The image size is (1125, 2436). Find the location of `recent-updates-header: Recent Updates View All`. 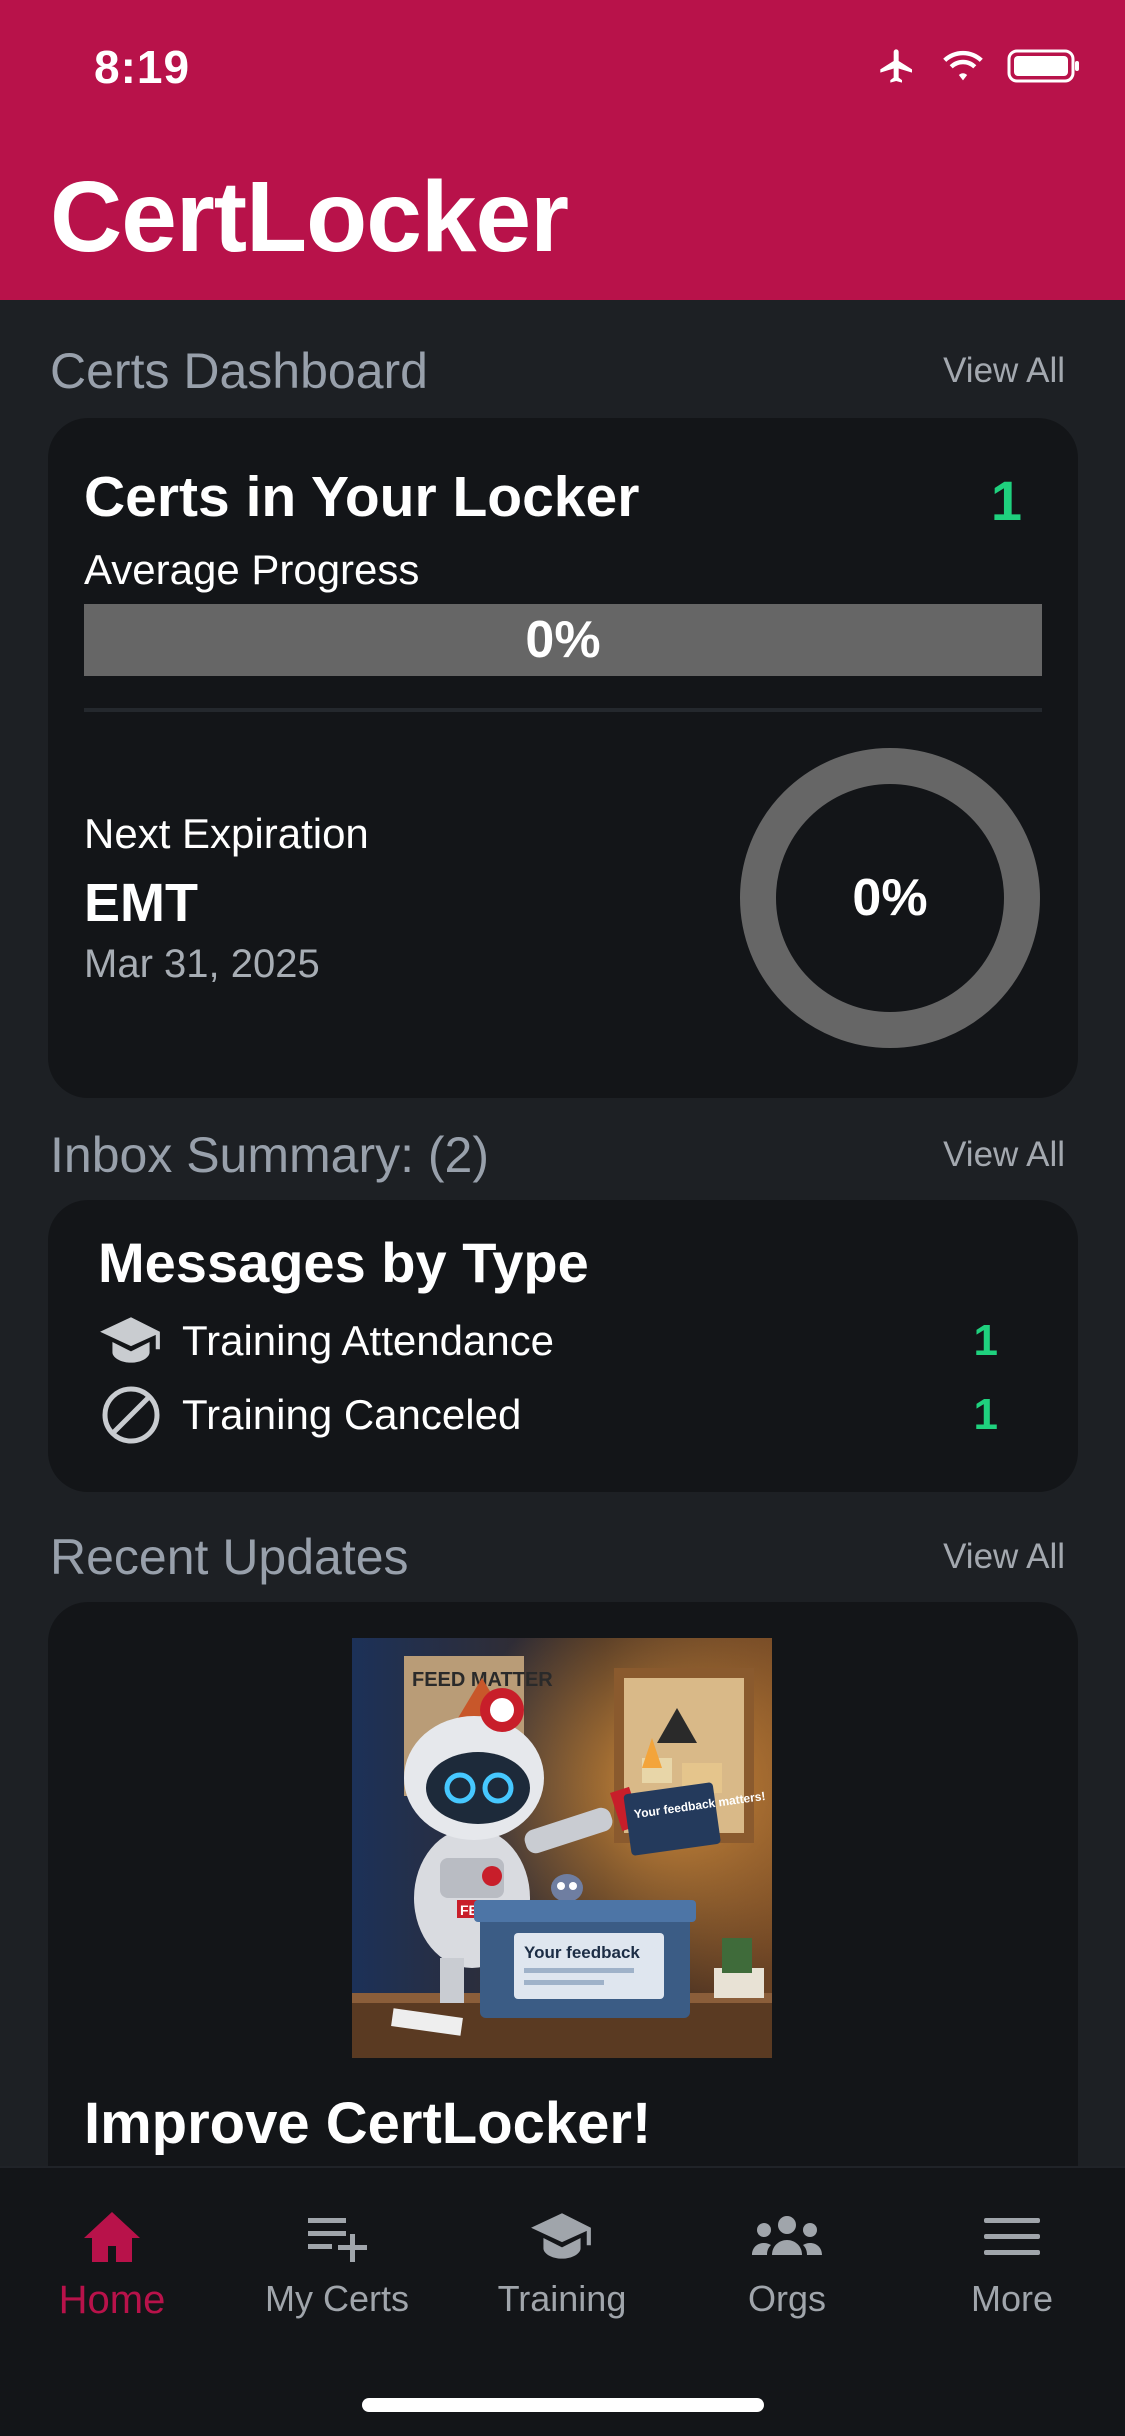

recent-updates-header: Recent Updates View All is located at coordinates (557, 1557).